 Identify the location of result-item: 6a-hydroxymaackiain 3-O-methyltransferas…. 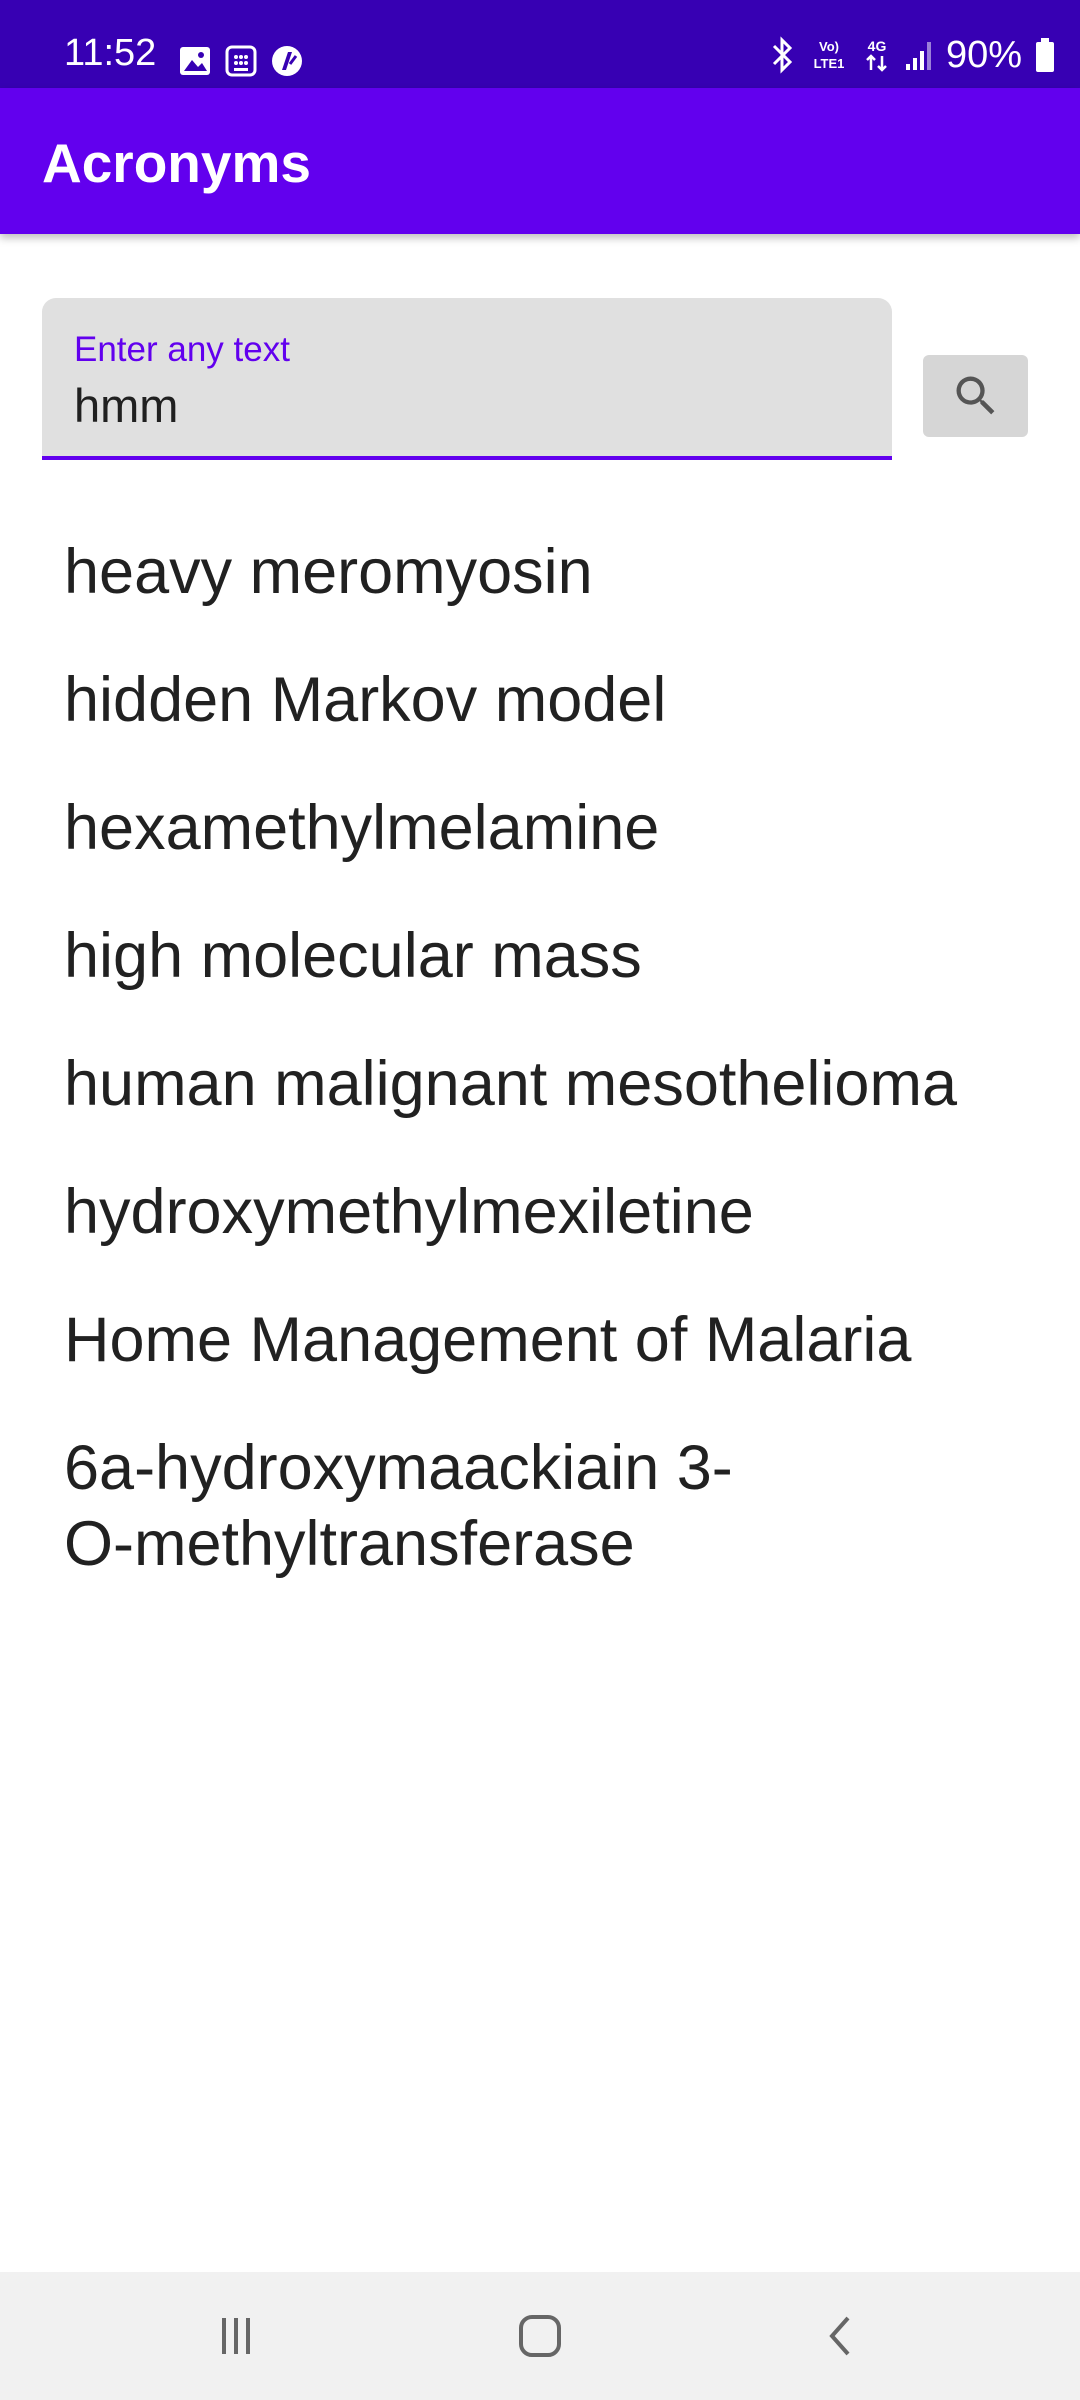
(424, 1506).